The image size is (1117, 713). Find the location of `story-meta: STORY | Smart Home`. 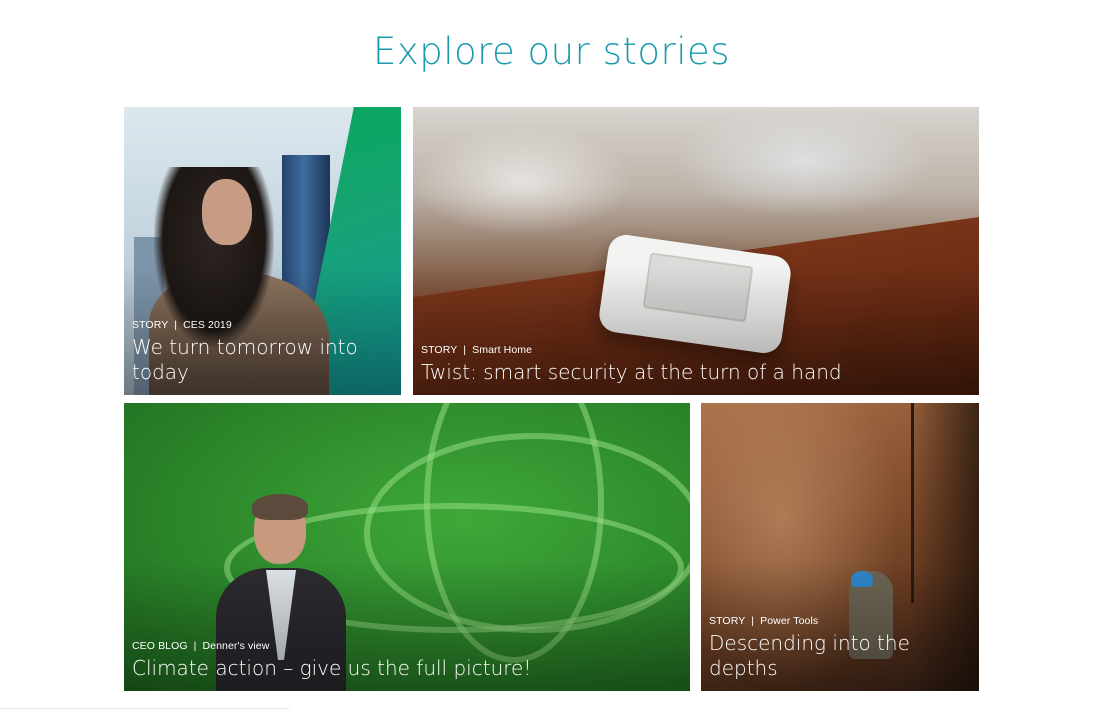

story-meta: STORY | Smart Home is located at coordinates (695, 350).